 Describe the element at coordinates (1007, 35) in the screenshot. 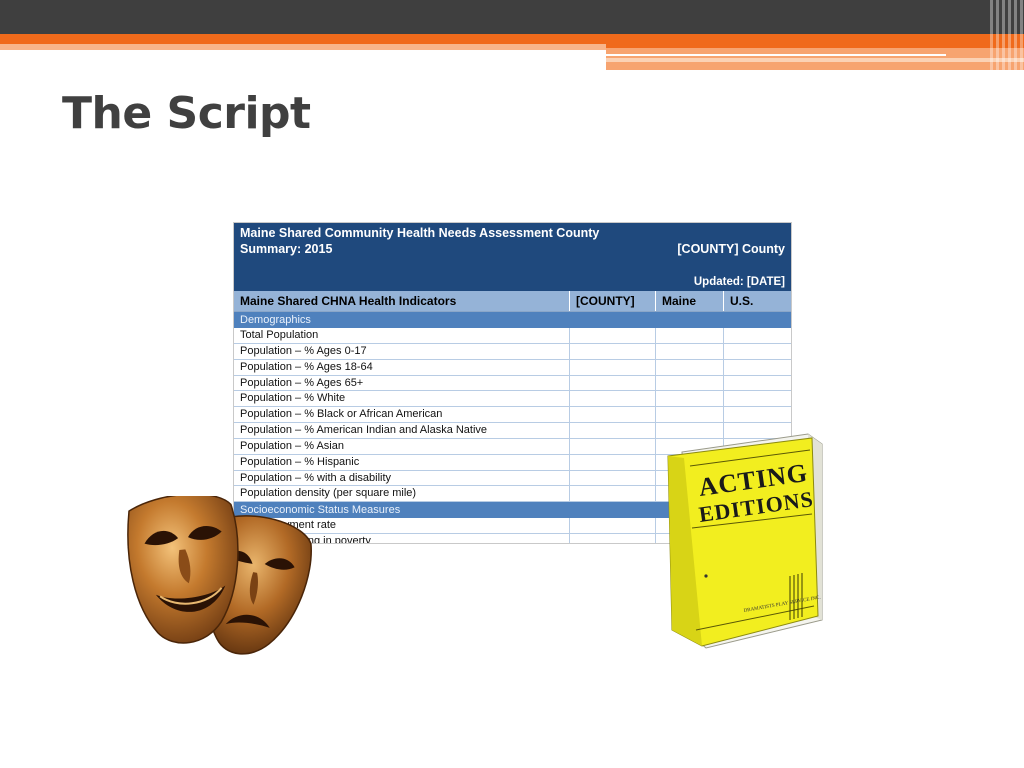

I see `top-right-stripes` at that location.